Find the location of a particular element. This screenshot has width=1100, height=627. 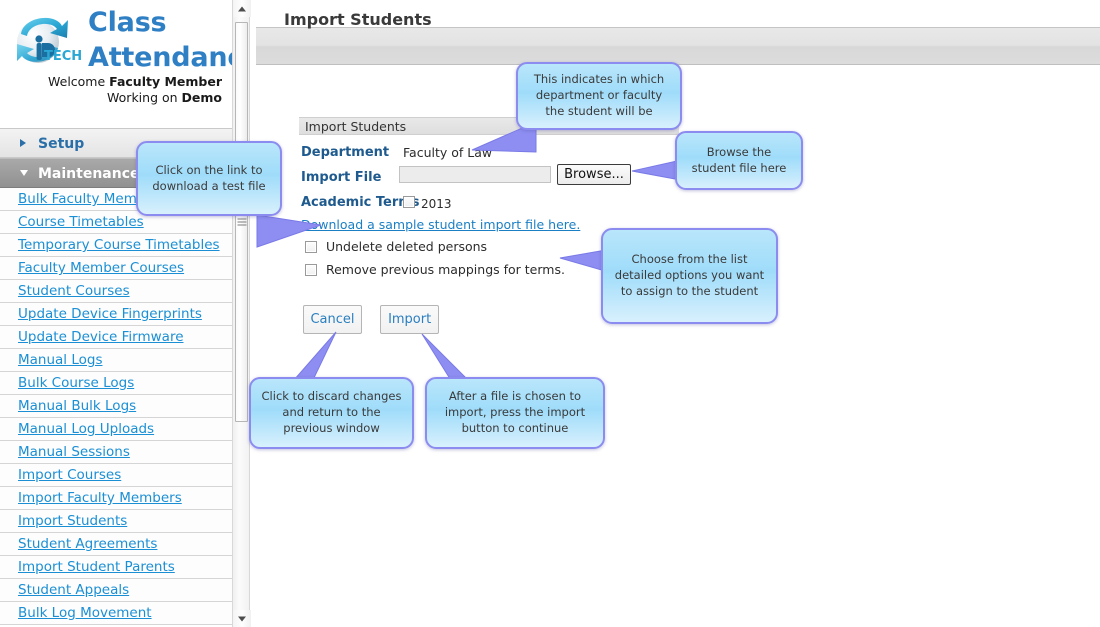

scroll-down-button is located at coordinates (242, 618).